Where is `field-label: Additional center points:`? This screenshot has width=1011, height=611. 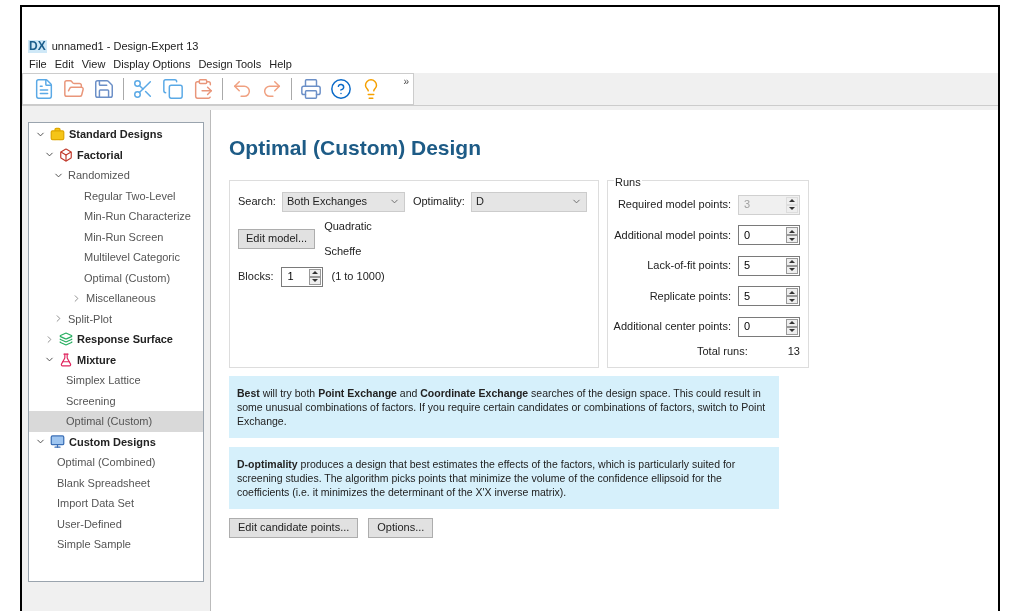 field-label: Additional center points: is located at coordinates (672, 327).